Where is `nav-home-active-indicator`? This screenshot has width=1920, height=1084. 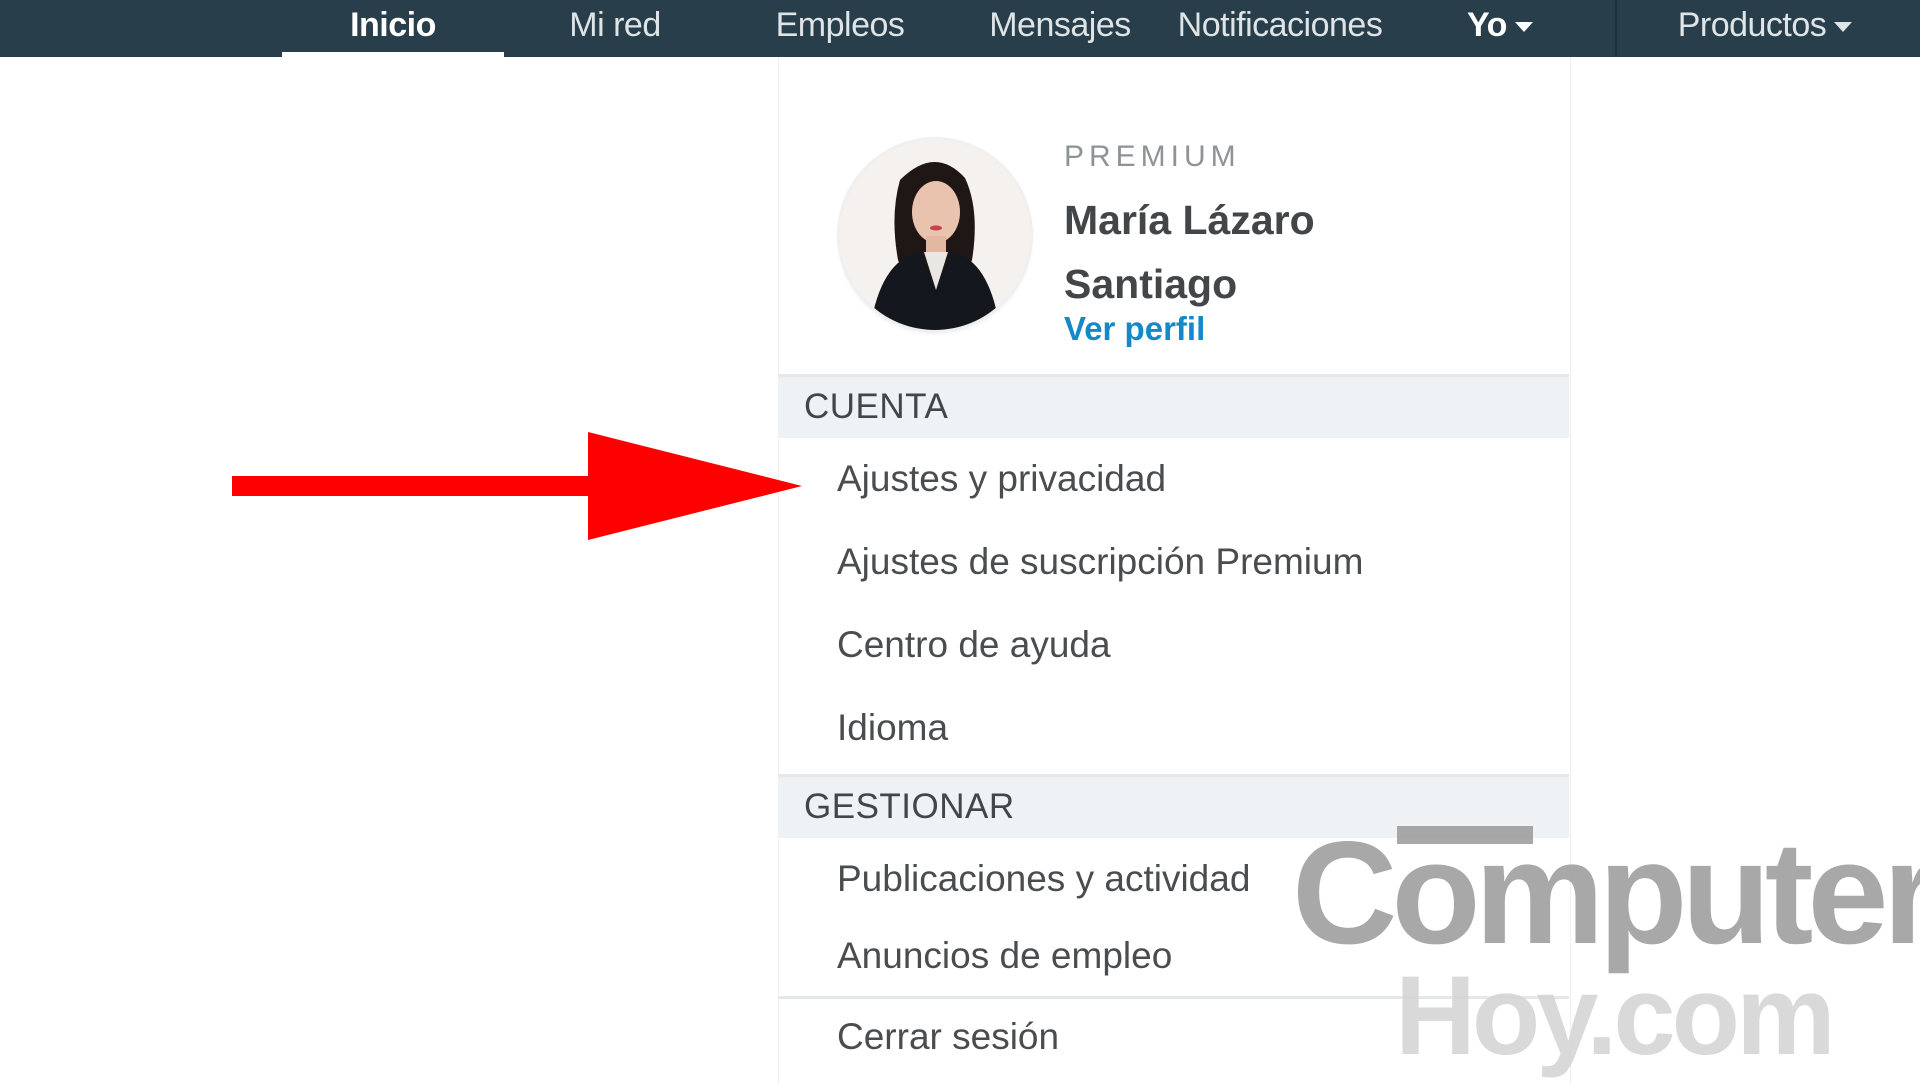 nav-home-active-indicator is located at coordinates (393, 54).